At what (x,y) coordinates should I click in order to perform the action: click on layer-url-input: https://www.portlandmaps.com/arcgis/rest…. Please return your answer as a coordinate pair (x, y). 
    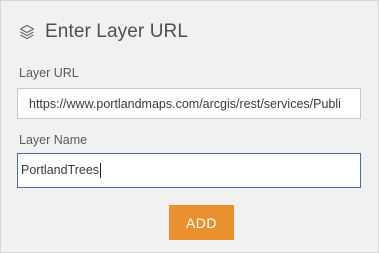
    Looking at the image, I should click on (189, 103).